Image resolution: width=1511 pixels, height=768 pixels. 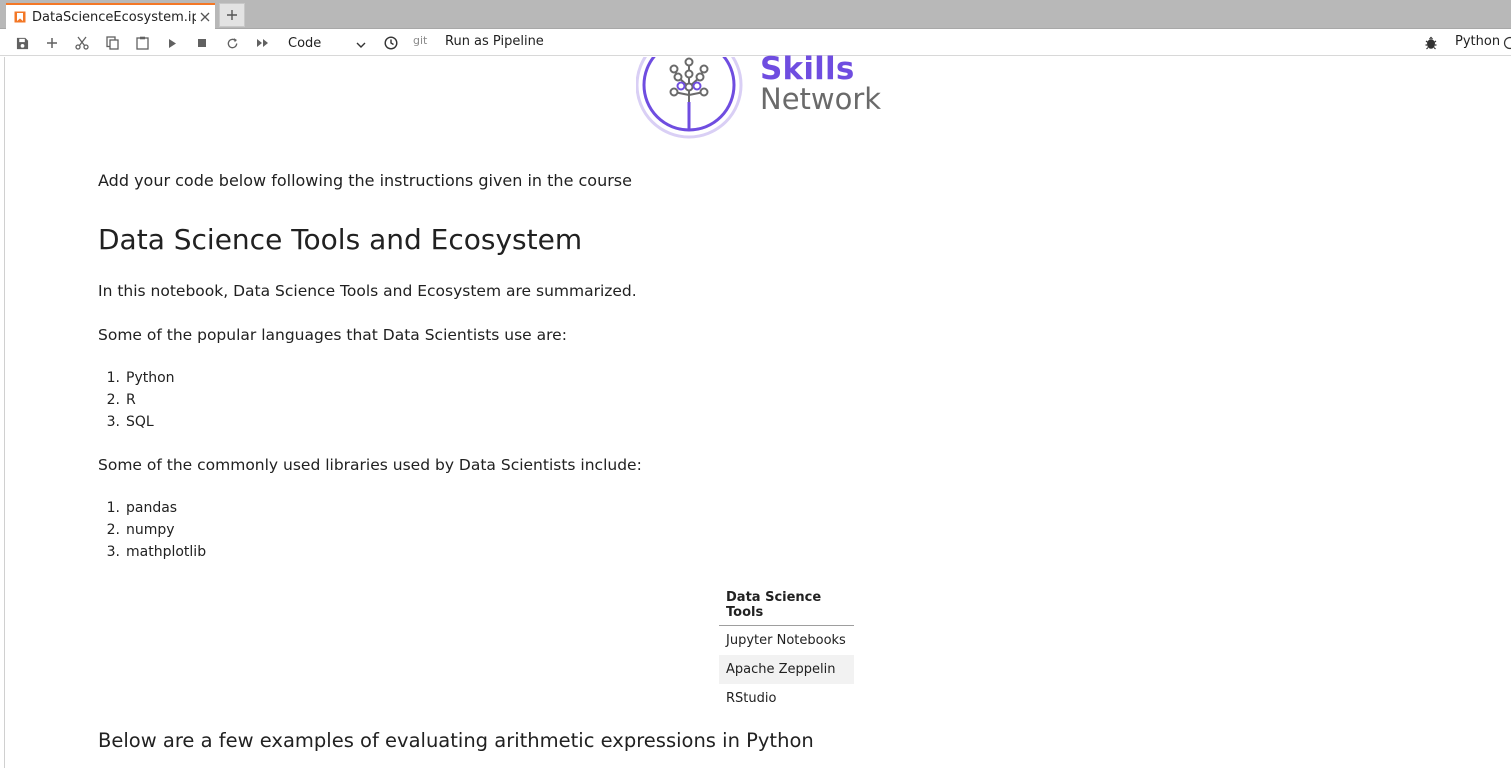 I want to click on copy-icon, so click(x=112, y=43).